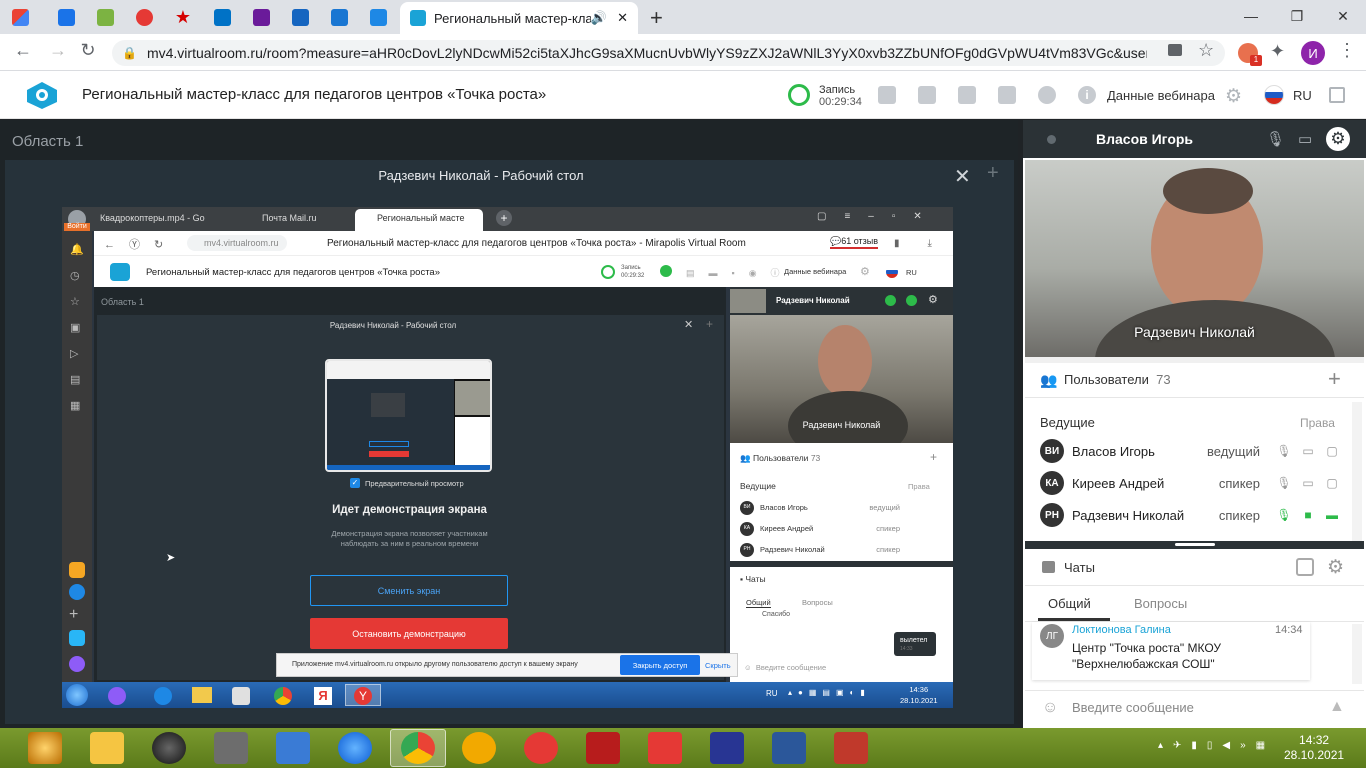 The image size is (1366, 768). I want to click on system-tray-icons: ▴✈▮▯◀»▦, so click(1216, 745).